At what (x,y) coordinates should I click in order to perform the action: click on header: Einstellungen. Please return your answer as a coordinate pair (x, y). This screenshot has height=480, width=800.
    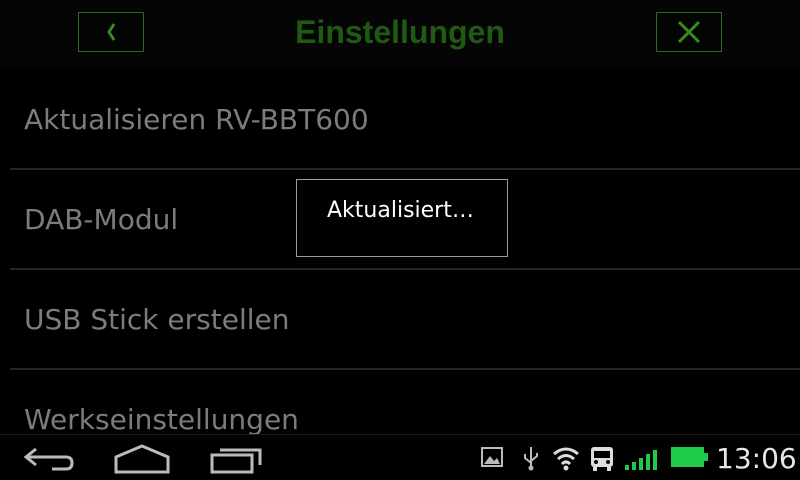
    Looking at the image, I should click on (400, 34).